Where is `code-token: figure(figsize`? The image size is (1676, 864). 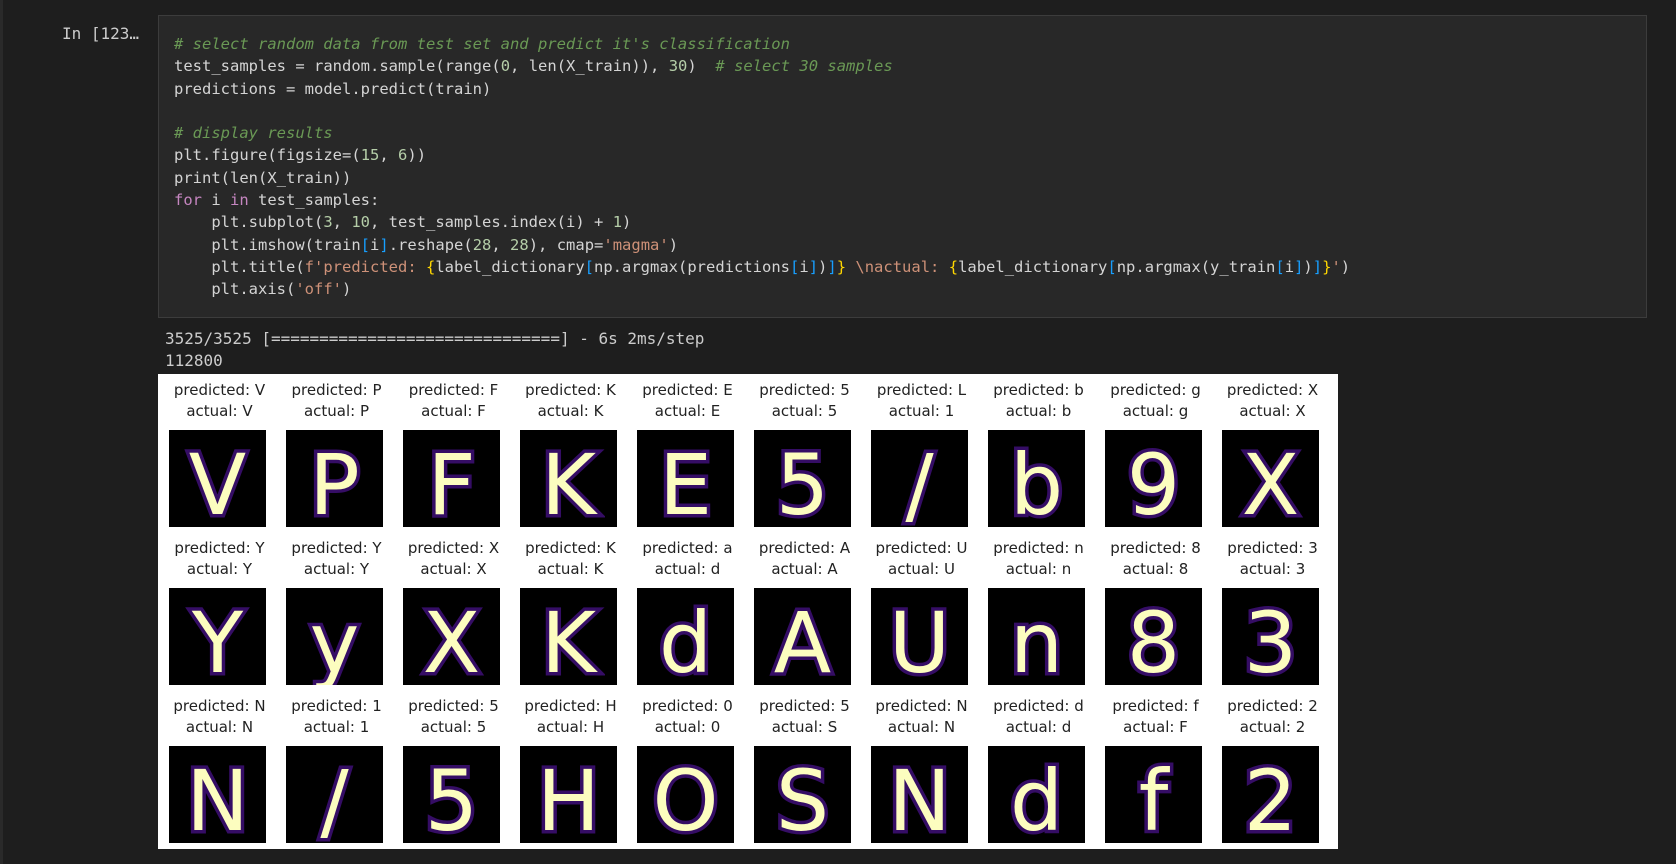
code-token: figure(figsize is located at coordinates (276, 155).